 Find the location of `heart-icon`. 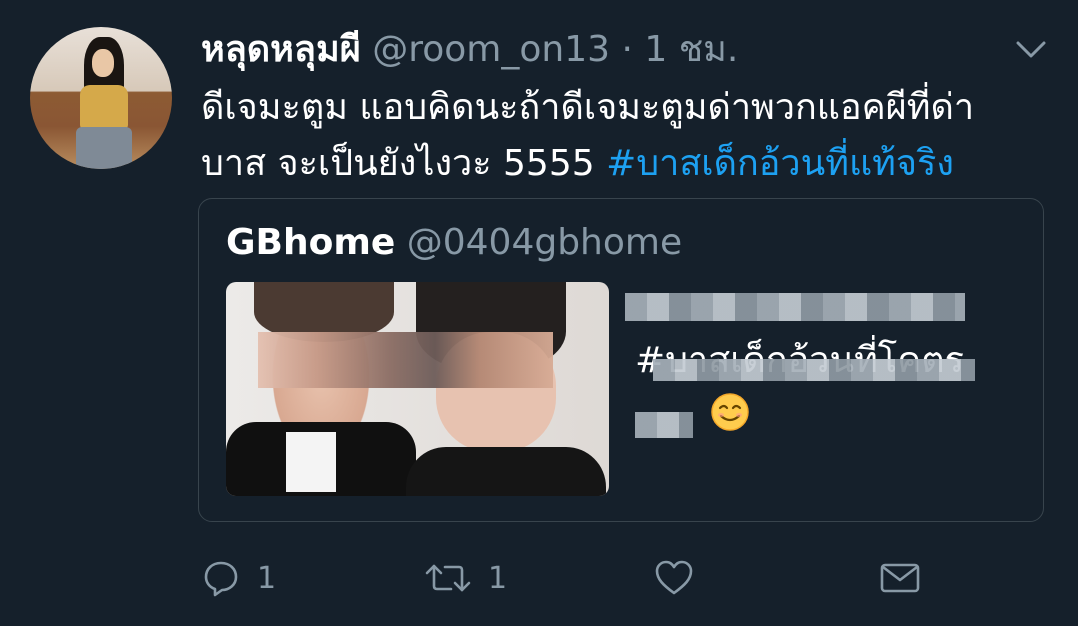

heart-icon is located at coordinates (674, 577).